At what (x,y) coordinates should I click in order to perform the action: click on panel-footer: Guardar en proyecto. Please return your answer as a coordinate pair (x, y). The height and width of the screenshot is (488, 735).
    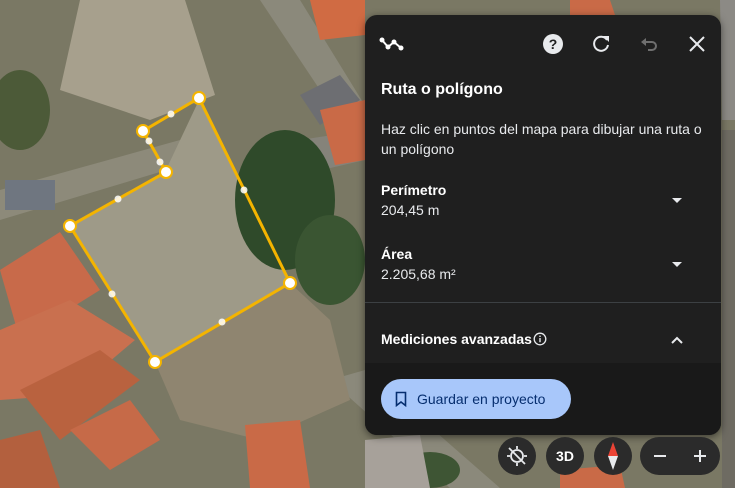
    Looking at the image, I should click on (543, 399).